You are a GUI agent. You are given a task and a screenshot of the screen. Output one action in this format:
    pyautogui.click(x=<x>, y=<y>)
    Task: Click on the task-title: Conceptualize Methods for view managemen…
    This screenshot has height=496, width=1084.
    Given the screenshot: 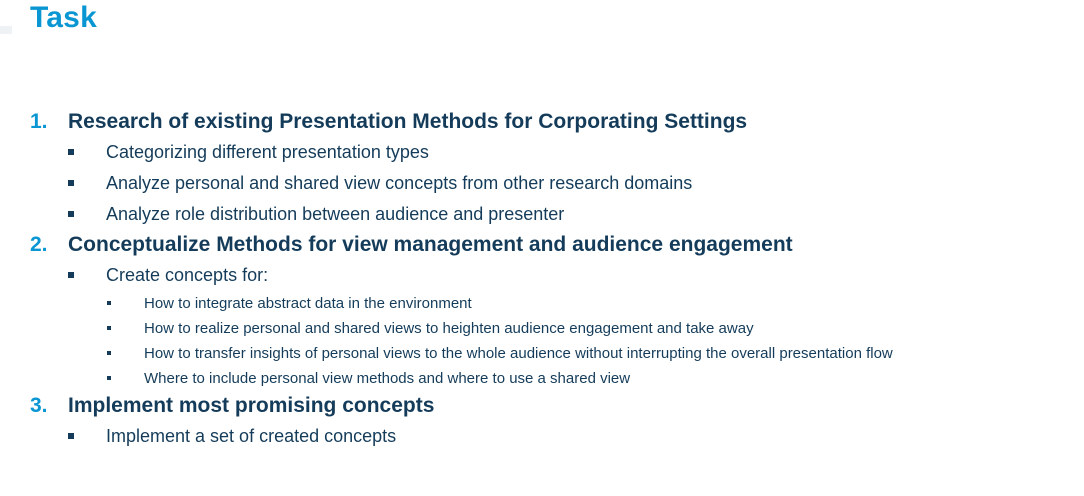 What is the action you would take?
    pyautogui.click(x=430, y=244)
    